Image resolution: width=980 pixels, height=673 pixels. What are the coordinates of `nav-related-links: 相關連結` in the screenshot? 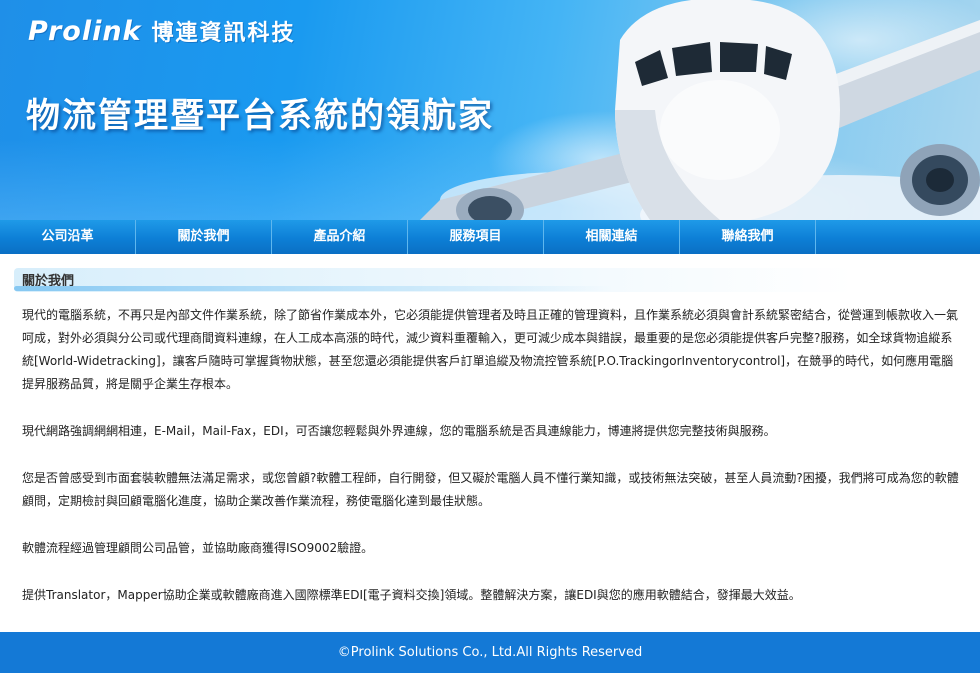 It's located at (612, 237).